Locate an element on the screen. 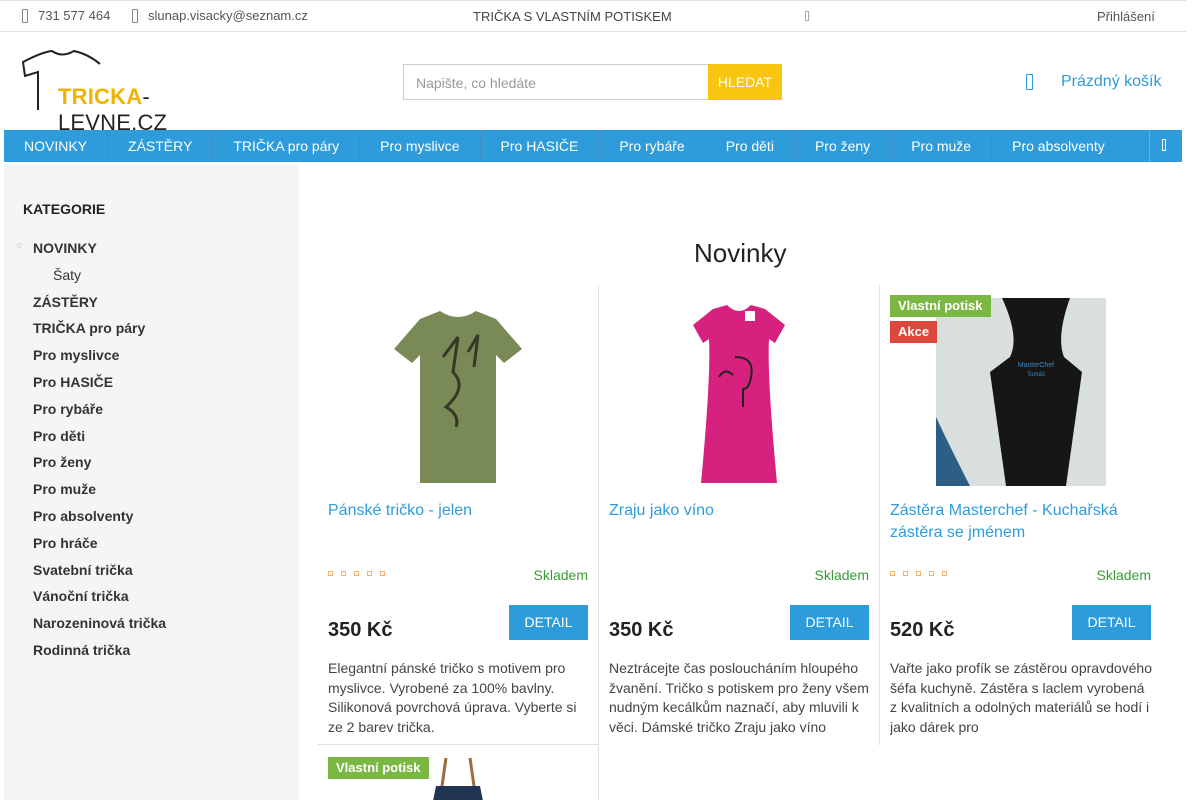 This screenshot has height=800, width=1200. sidebar-item-pro-muze: Pro muže is located at coordinates (99, 493).